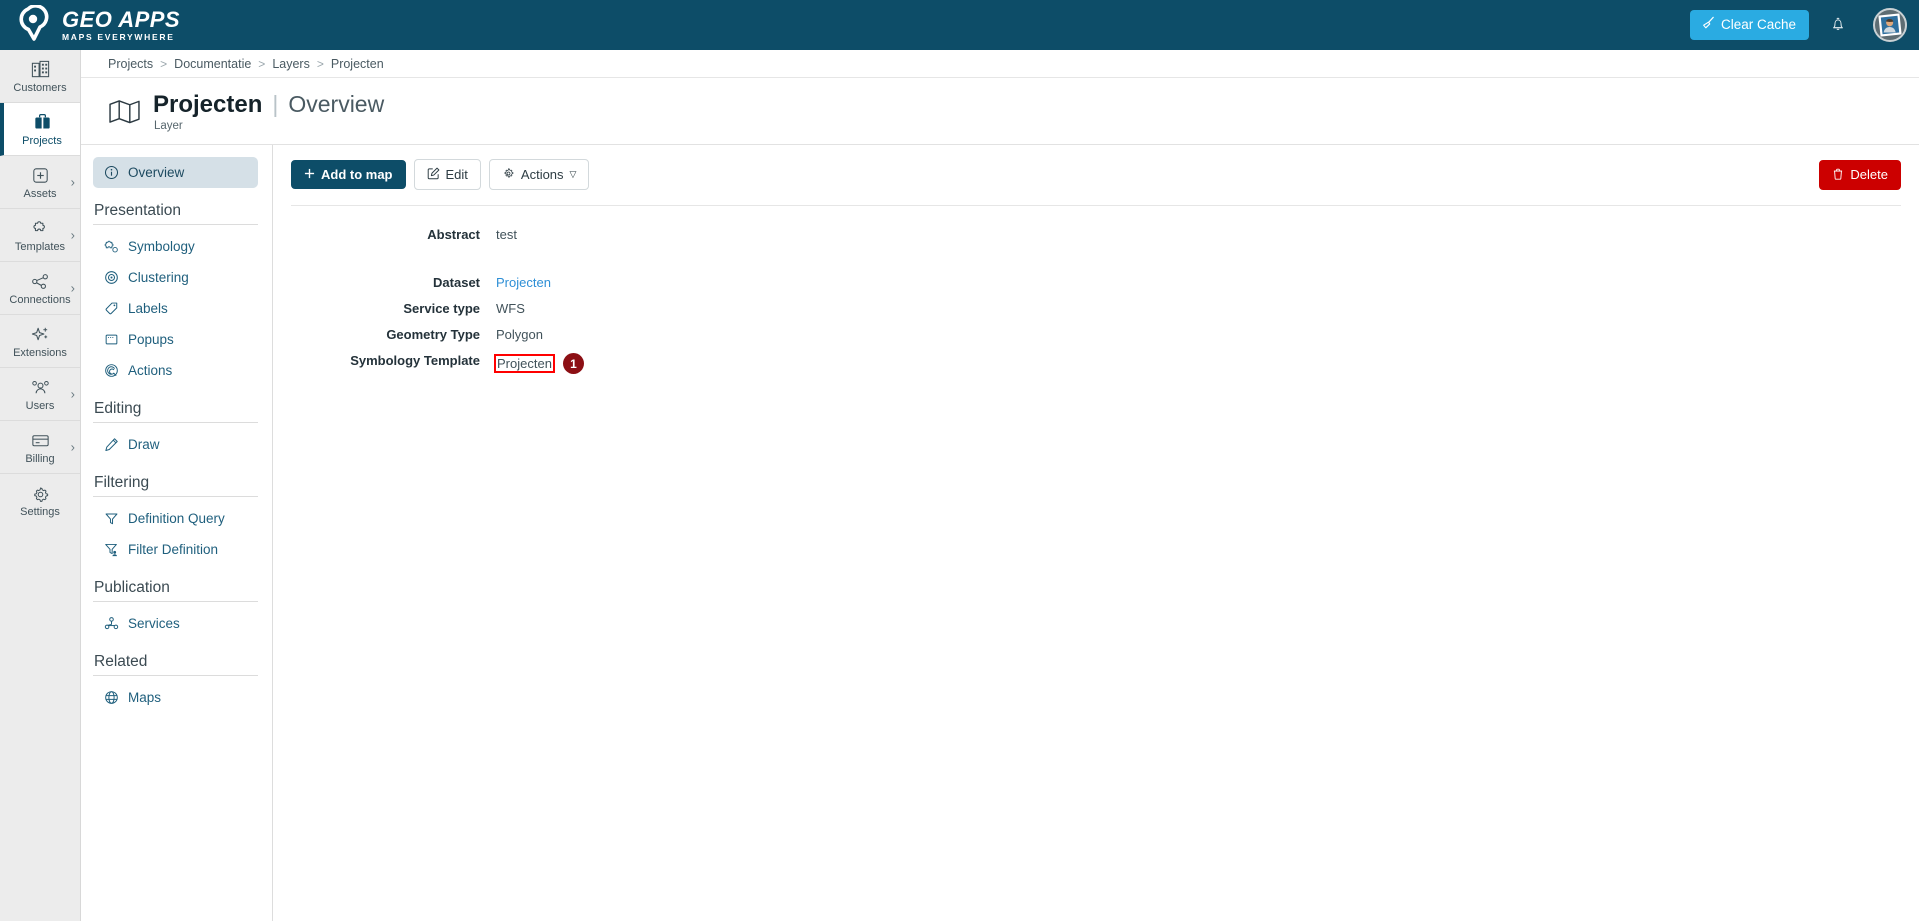  I want to click on field-row-dataset: Dataset Projecten, so click(1096, 284).